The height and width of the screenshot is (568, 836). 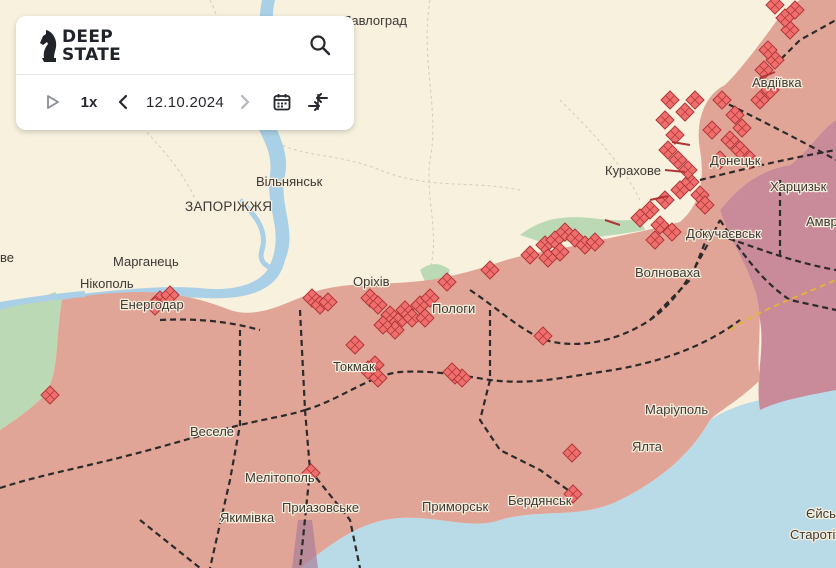 I want to click on label-vesele: Веселе, so click(x=212, y=431).